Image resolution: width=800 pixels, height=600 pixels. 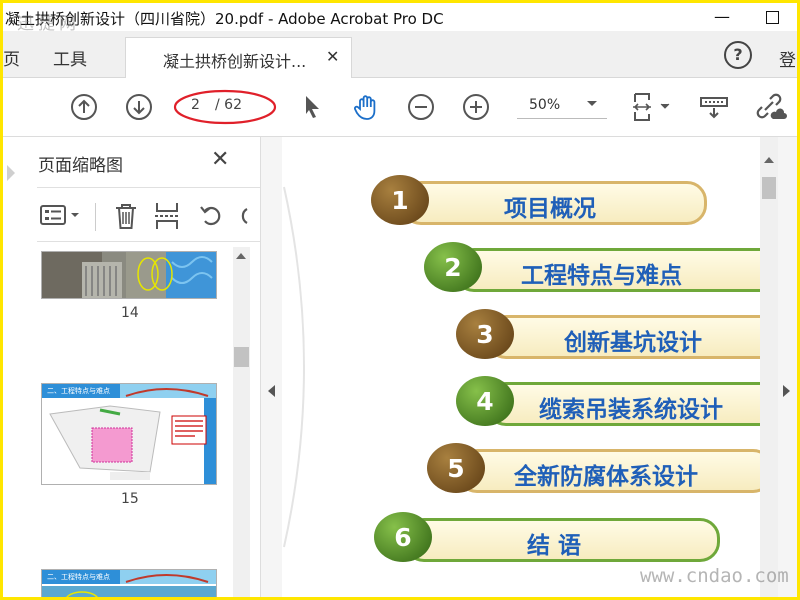 I want to click on toc-item: 结 语 6, so click(x=554, y=540).